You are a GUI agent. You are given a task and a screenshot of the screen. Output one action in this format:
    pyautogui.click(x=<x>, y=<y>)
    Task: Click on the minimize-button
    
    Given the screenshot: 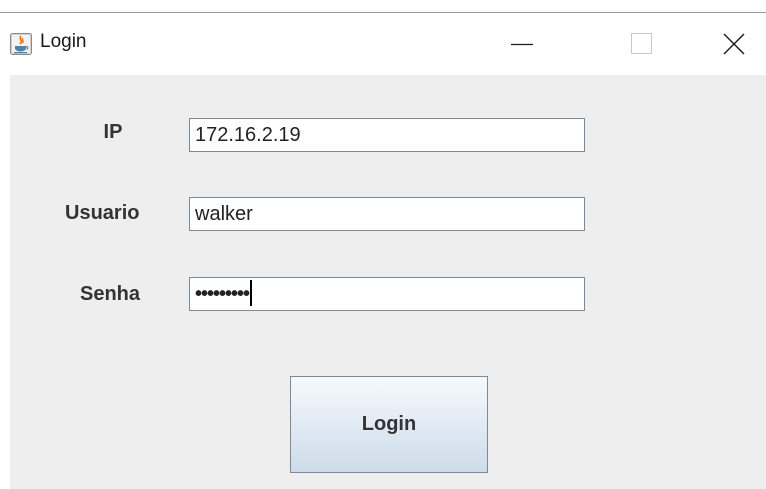 What is the action you would take?
    pyautogui.click(x=522, y=44)
    